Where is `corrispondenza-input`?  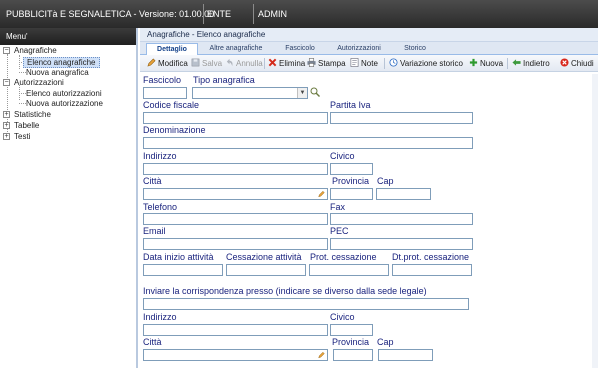
corrispondenza-input is located at coordinates (306, 309).